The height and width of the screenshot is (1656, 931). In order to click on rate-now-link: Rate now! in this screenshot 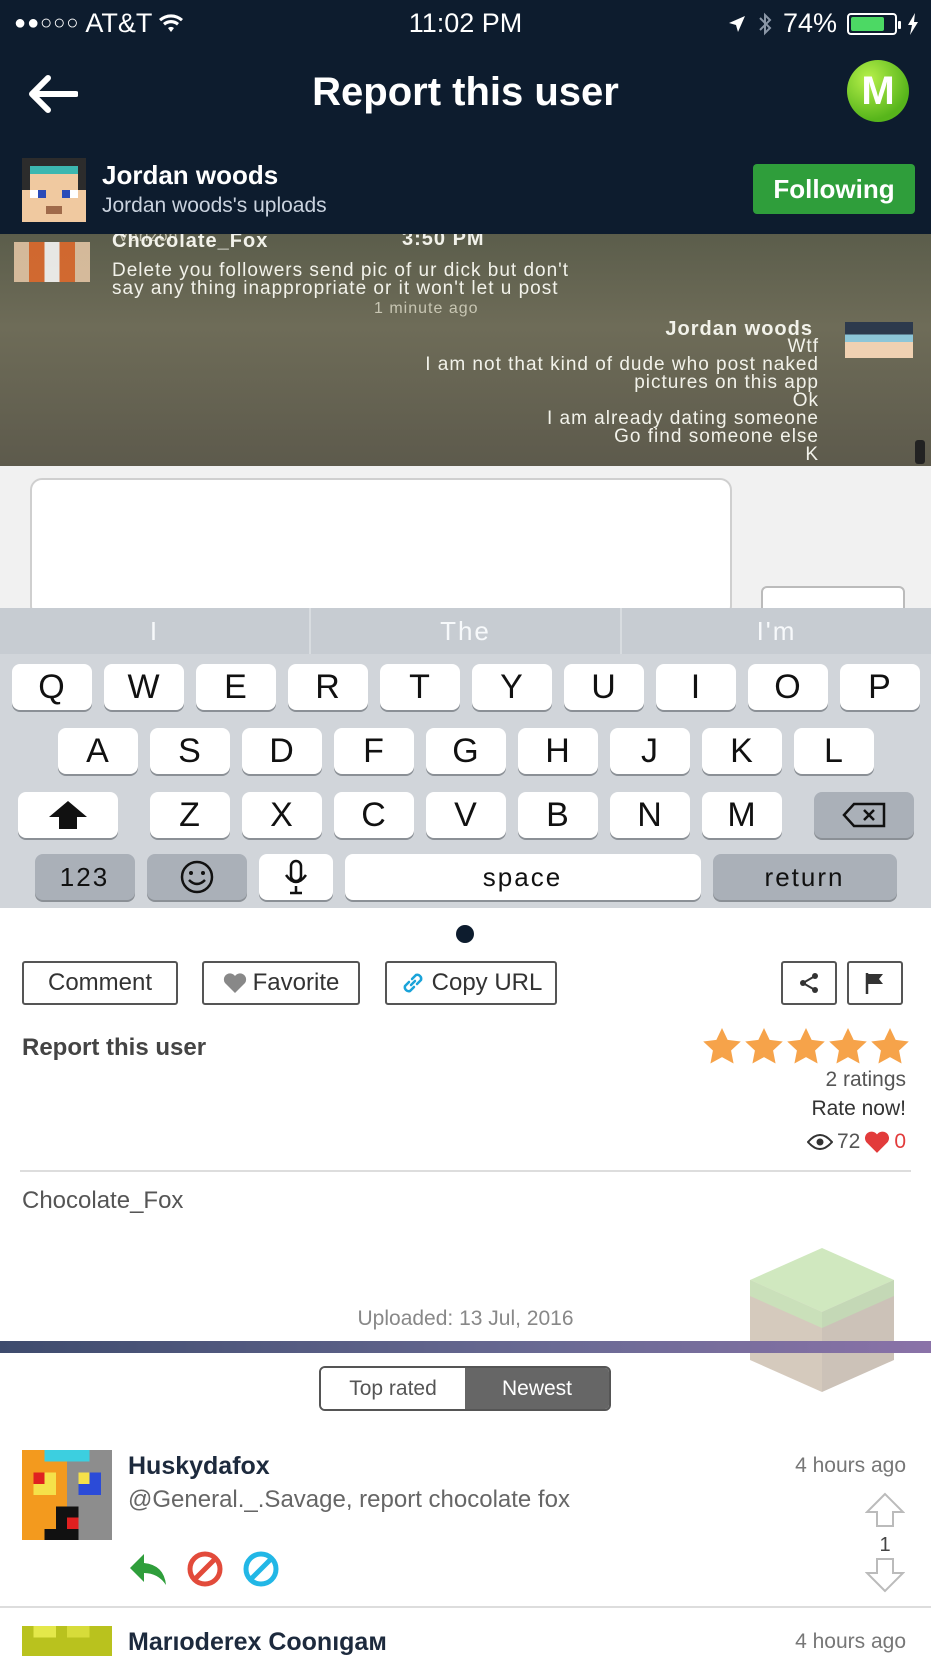, I will do `click(858, 1109)`.